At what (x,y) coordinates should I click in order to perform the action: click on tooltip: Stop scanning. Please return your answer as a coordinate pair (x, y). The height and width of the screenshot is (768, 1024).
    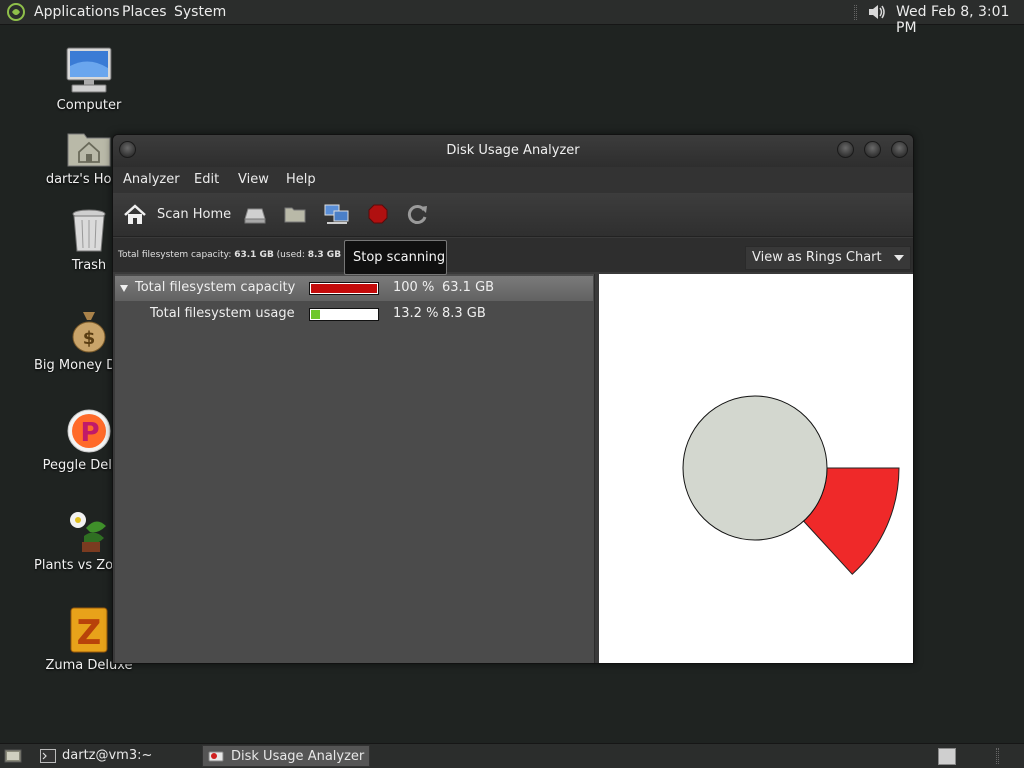
    Looking at the image, I should click on (395, 257).